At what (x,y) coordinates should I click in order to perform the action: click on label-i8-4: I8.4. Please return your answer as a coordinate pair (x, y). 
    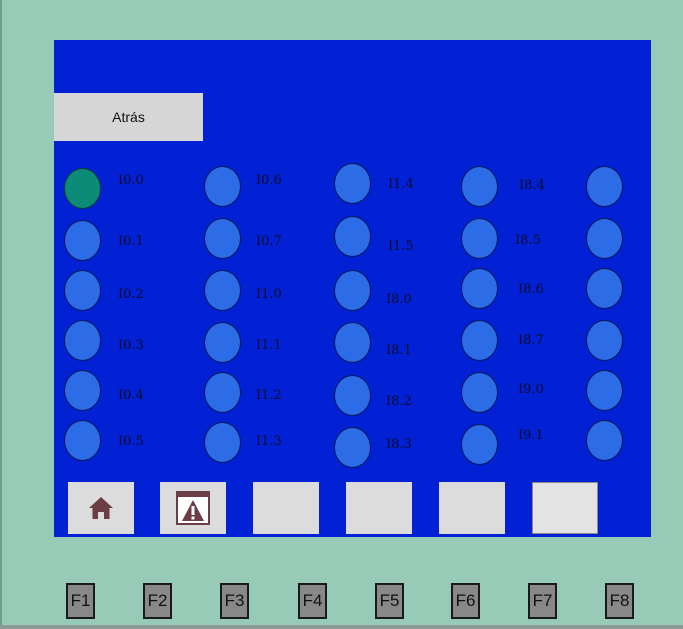
    Looking at the image, I should click on (532, 185).